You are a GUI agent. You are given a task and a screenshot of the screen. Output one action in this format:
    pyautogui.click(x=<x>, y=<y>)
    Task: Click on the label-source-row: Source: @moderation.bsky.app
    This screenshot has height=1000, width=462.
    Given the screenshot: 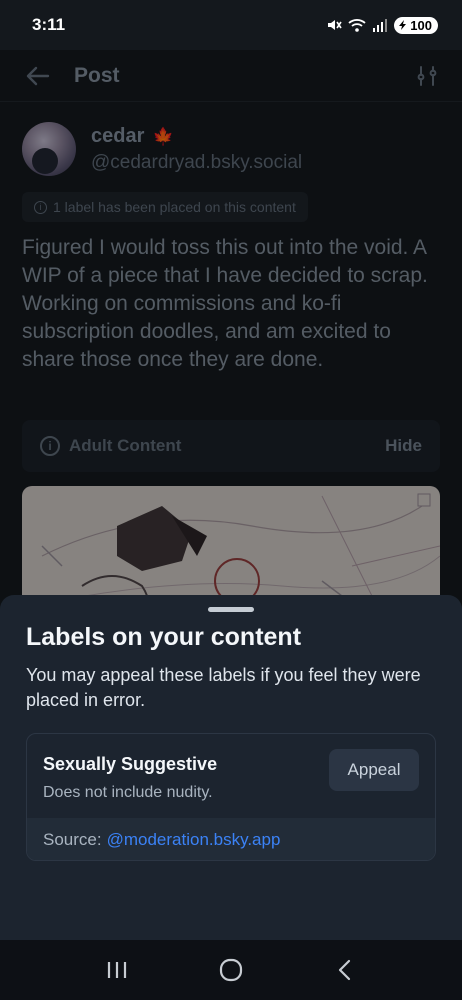 What is the action you would take?
    pyautogui.click(x=231, y=839)
    